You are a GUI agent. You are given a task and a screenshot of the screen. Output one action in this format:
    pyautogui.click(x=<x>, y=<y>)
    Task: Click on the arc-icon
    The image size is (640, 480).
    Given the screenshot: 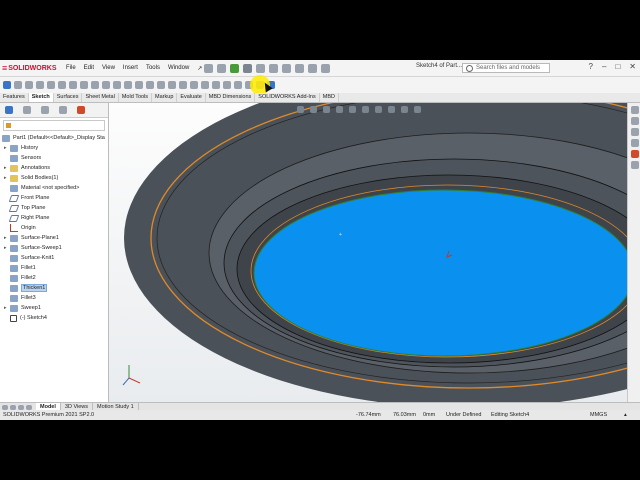 What is the action you would take?
    pyautogui.click(x=73, y=85)
    